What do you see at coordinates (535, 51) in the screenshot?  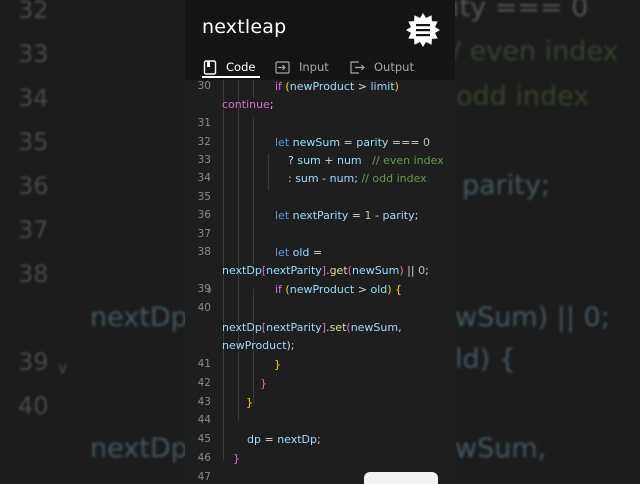 I see `bg-code-fragment: / even index` at bounding box center [535, 51].